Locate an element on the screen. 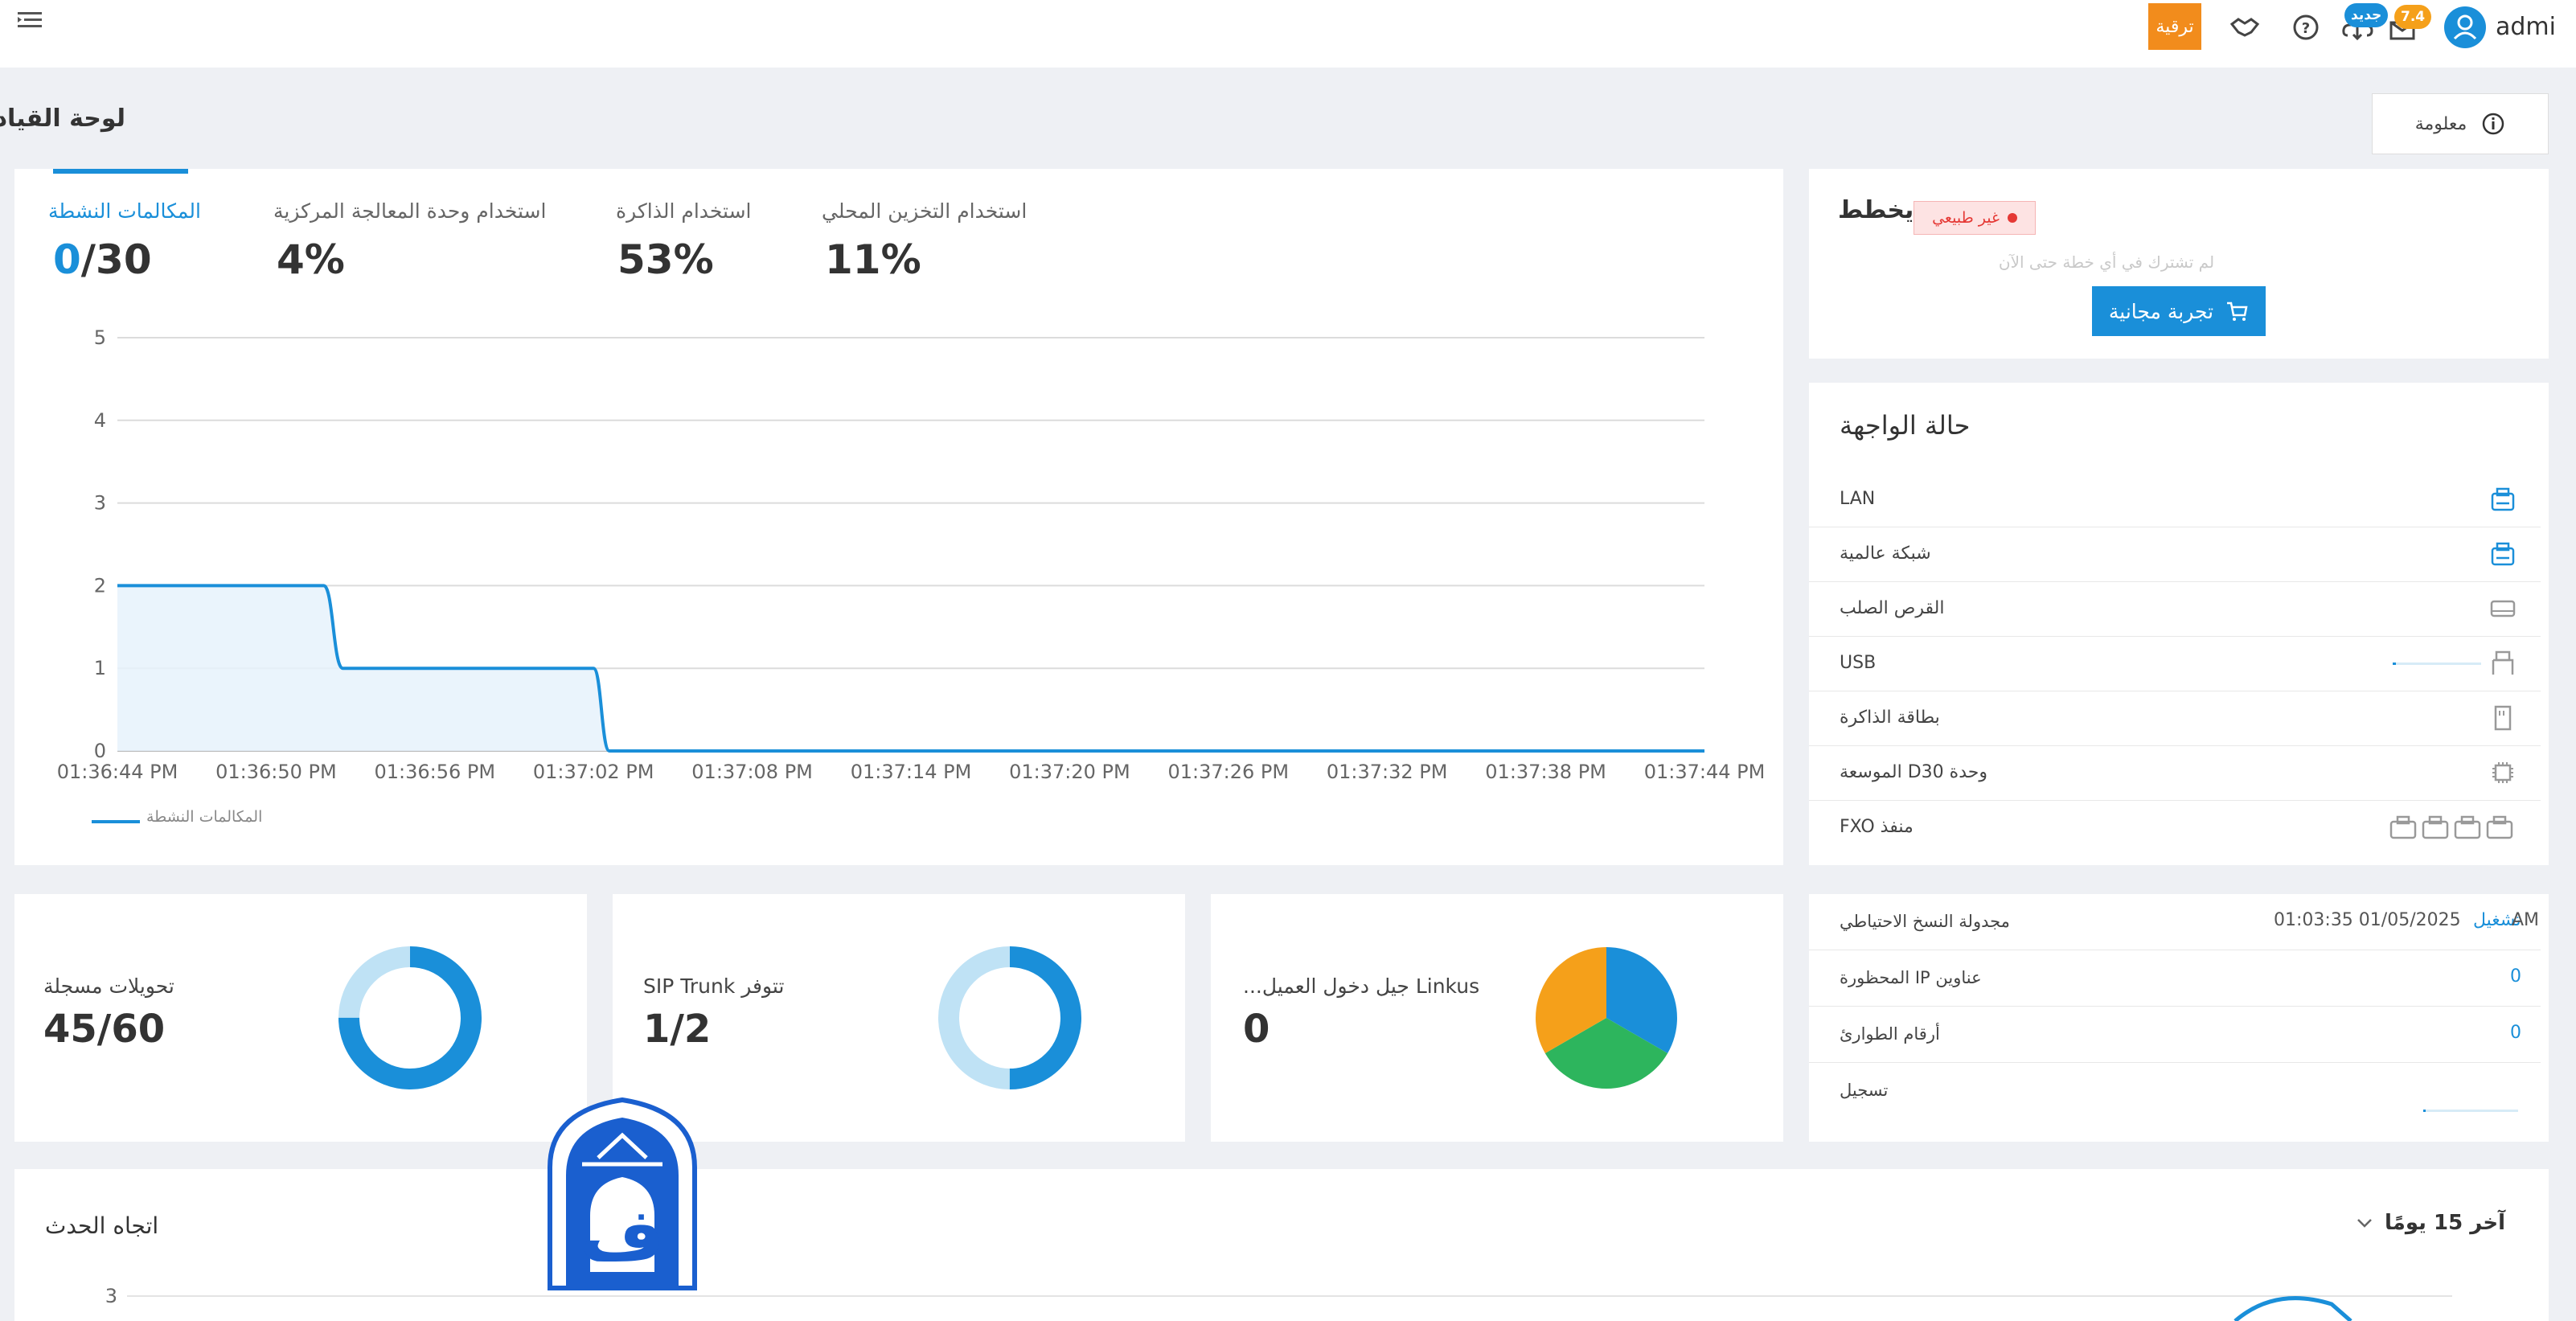  interface-row-fxo: FXO منفذ is located at coordinates (2175, 828).